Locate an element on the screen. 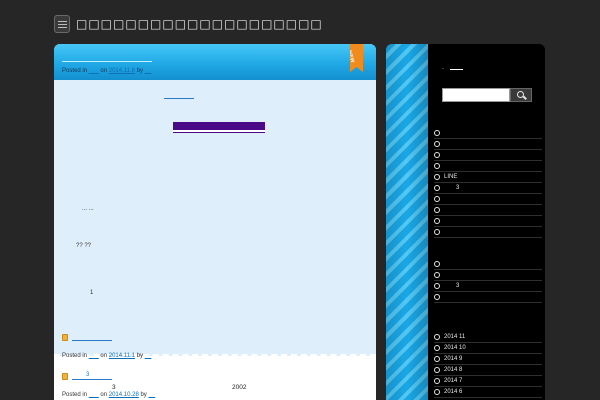 This screenshot has width=600, height=400. excerpt-meta: Posted in ___ on 2014.10.28 by __ is located at coordinates (108, 395).